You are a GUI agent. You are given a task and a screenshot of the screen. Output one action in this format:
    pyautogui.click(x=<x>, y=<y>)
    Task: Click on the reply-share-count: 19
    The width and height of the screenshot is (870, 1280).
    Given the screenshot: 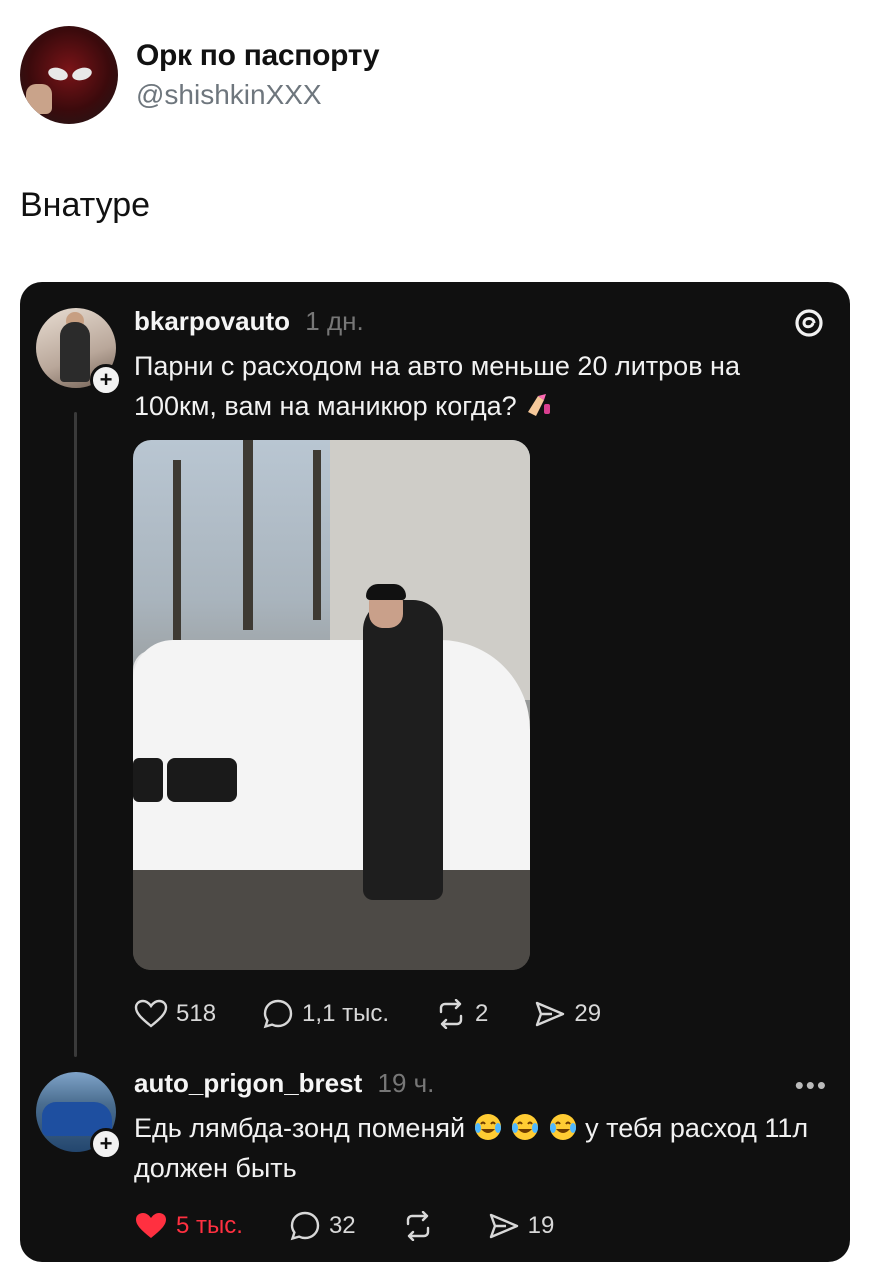 What is the action you would take?
    pyautogui.click(x=541, y=1225)
    